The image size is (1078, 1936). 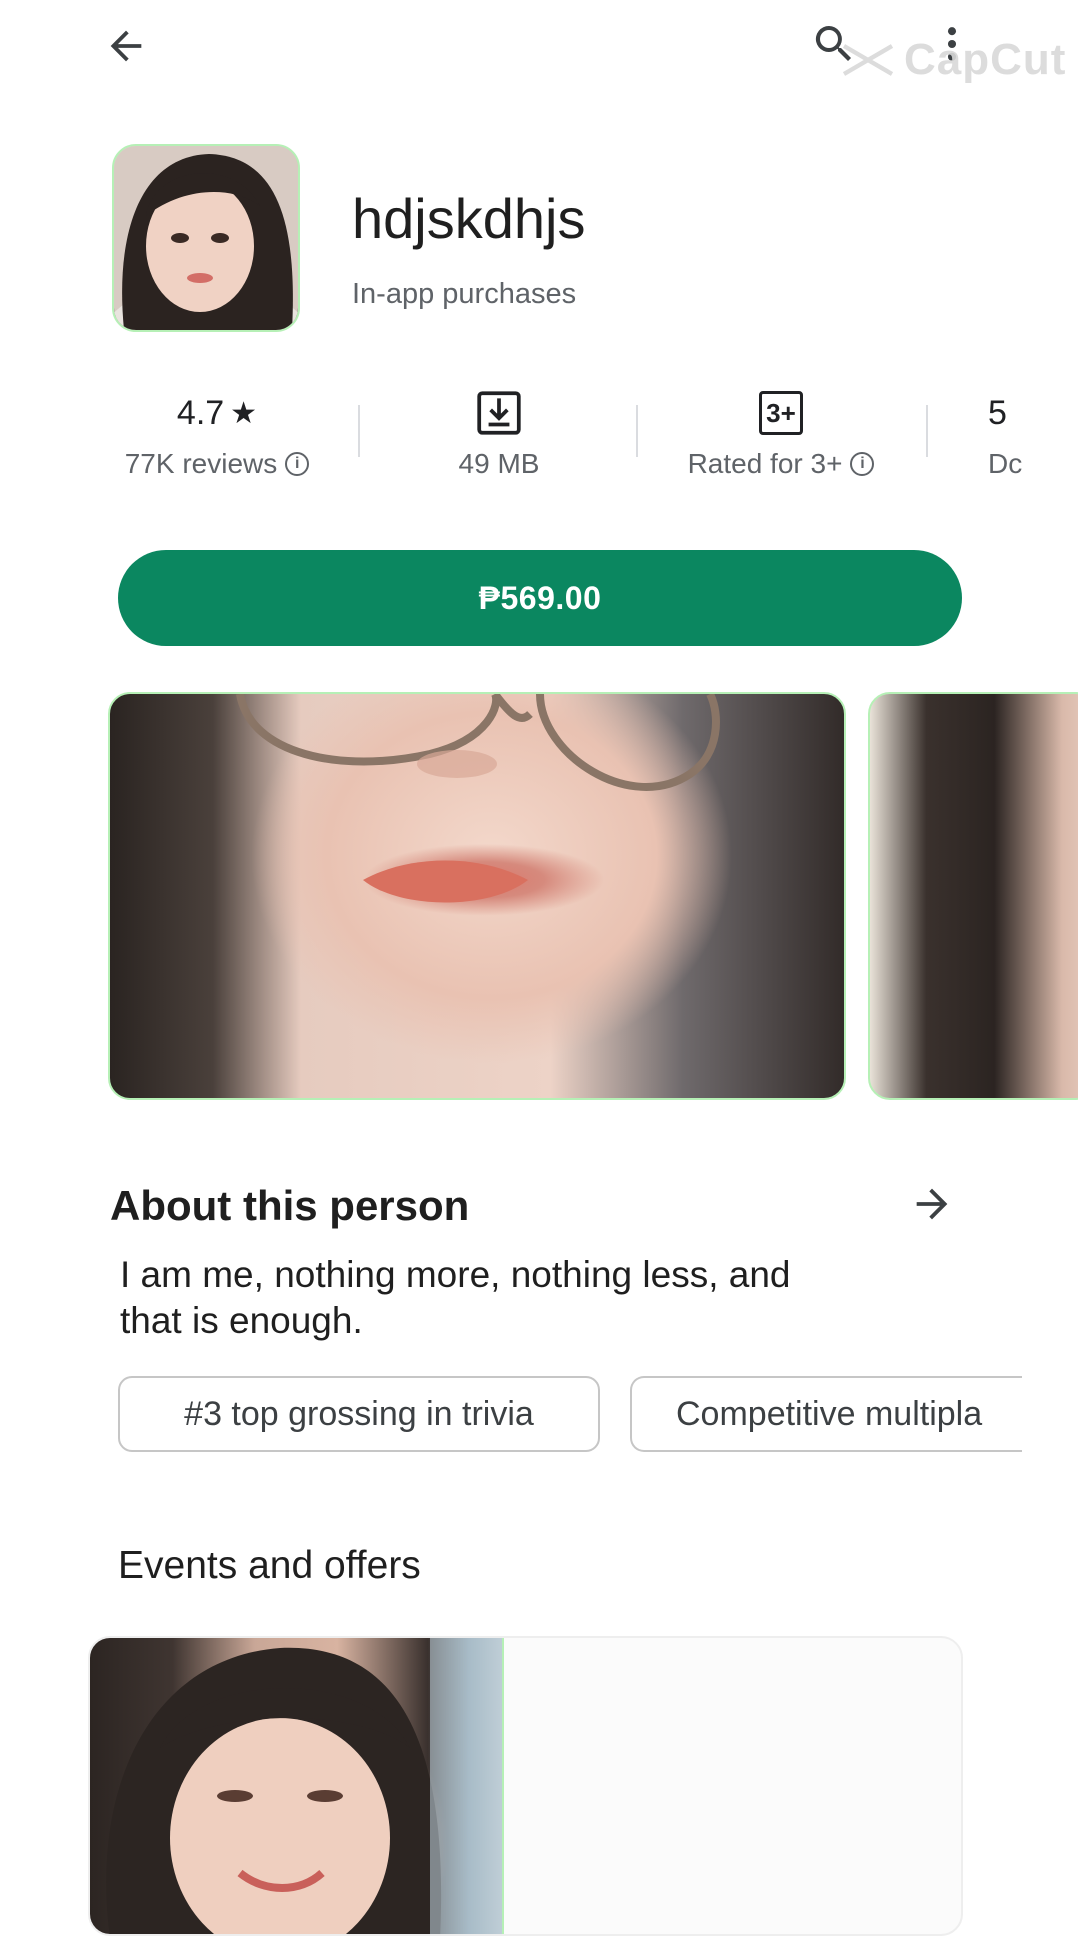 I want to click on size-label: 49 MB, so click(x=499, y=463).